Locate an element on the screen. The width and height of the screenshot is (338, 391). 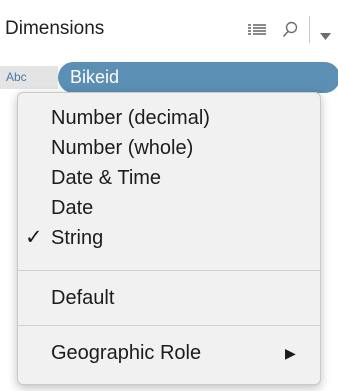
menu-item-label: Default is located at coordinates (83, 298).